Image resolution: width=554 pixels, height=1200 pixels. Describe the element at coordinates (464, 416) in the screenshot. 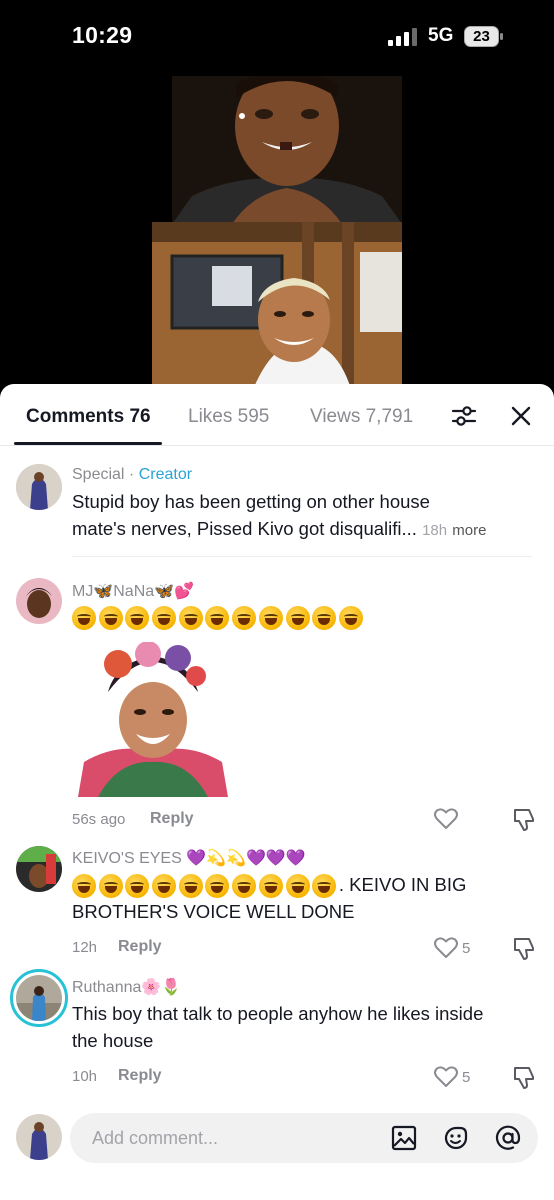

I see `filter-icon` at that location.